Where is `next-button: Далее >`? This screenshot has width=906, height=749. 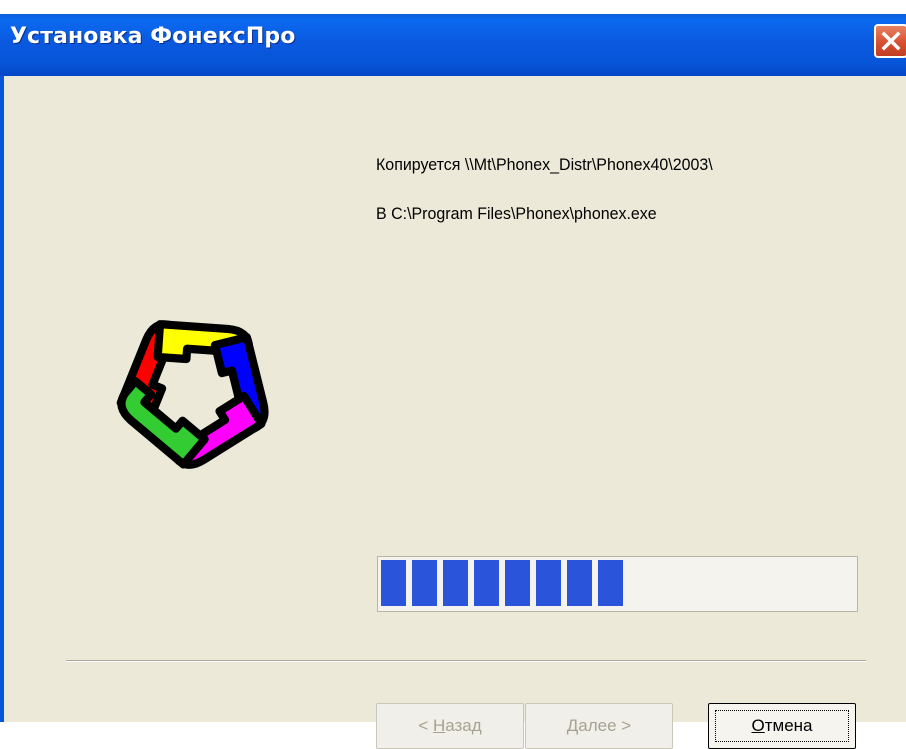 next-button: Далее > is located at coordinates (599, 726).